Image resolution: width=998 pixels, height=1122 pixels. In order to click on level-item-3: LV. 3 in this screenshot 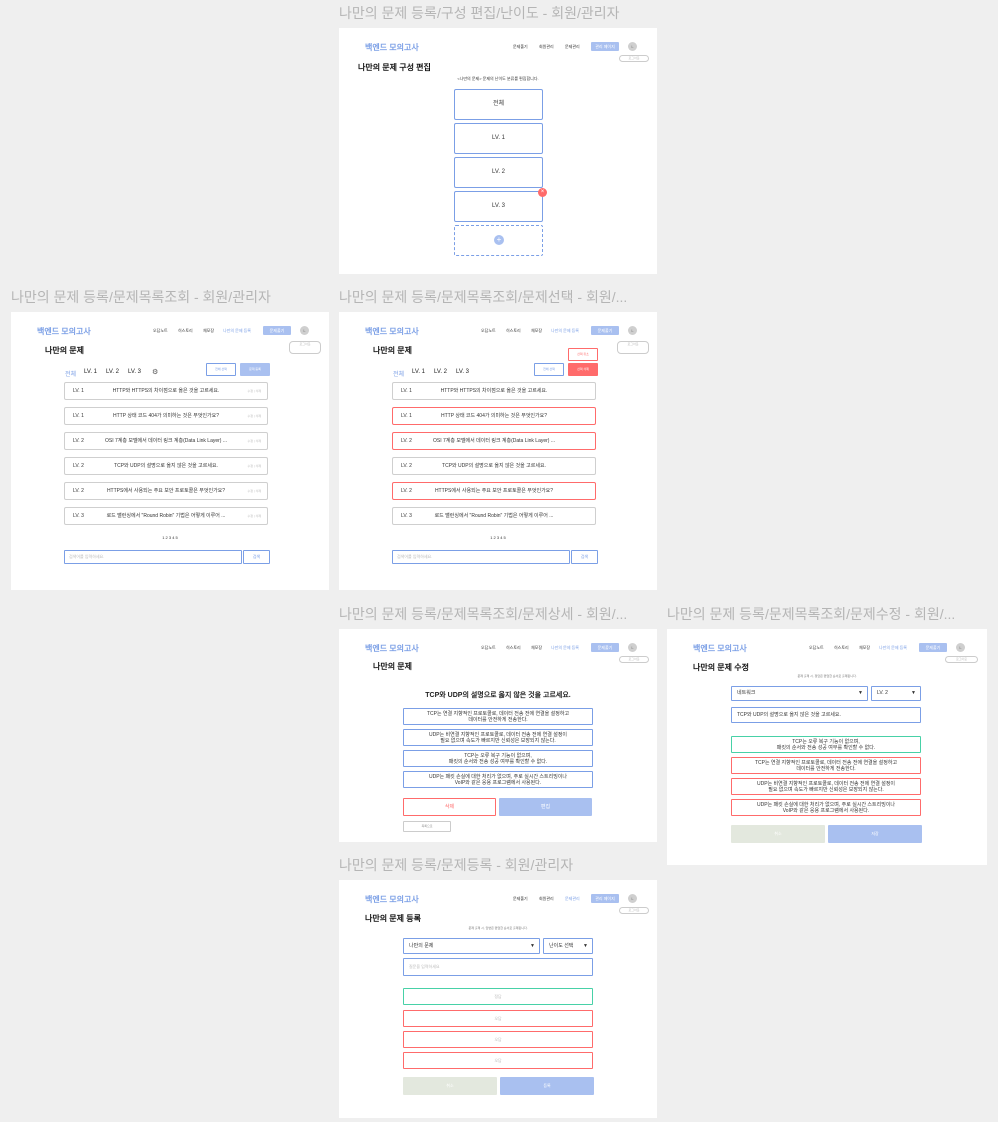, I will do `click(498, 206)`.